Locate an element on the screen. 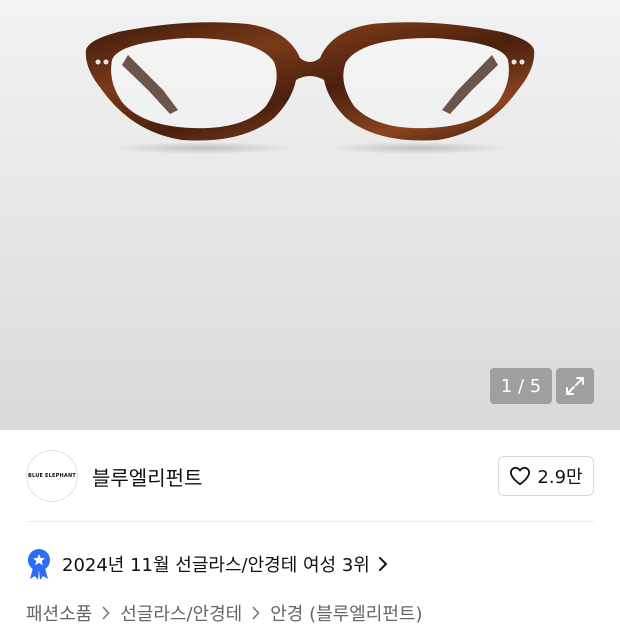 This screenshot has width=620, height=626. seller-name: 블루엘리펀트 is located at coordinates (147, 476).